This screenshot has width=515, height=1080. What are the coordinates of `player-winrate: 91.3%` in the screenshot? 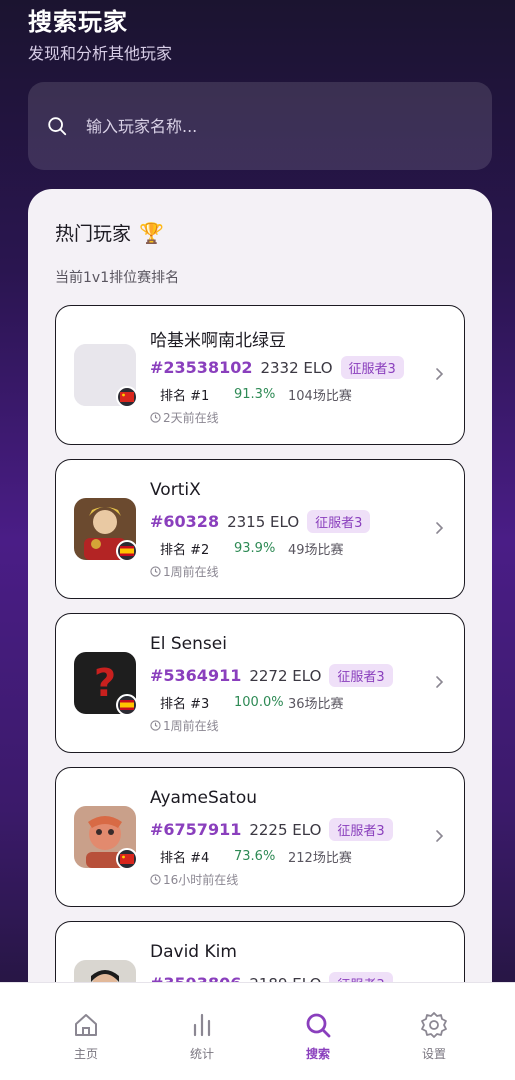 It's located at (255, 394).